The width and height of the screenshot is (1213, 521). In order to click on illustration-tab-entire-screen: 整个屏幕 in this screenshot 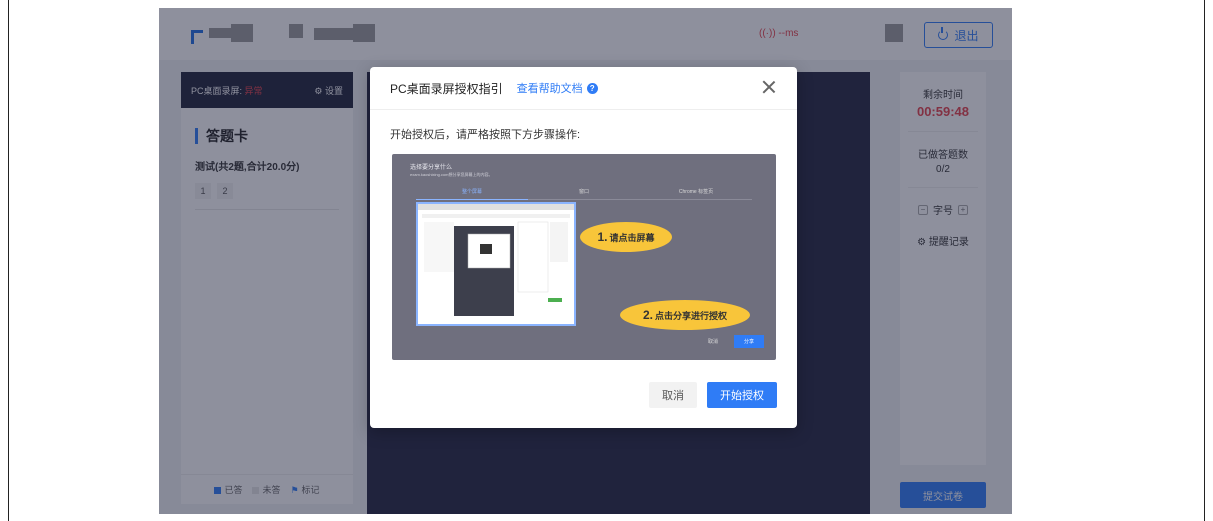, I will do `click(472, 194)`.